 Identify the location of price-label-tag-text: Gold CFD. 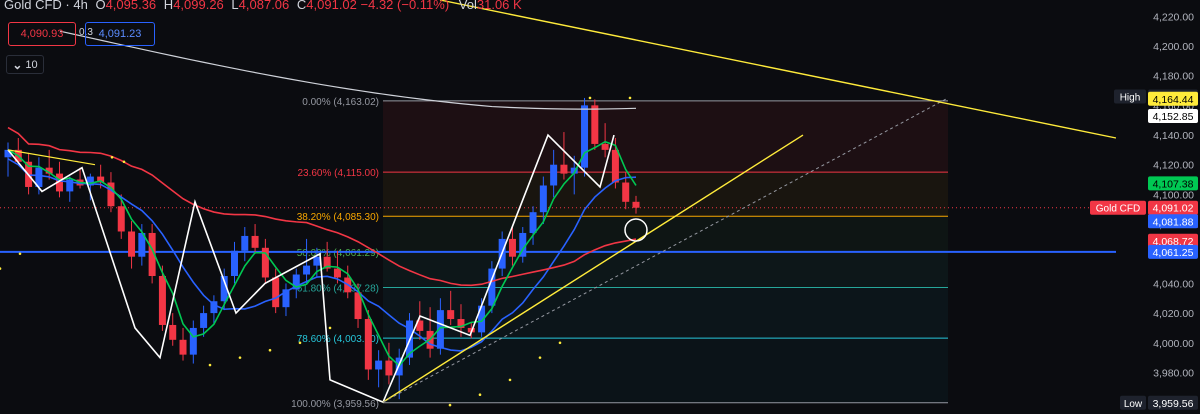
(1118, 209).